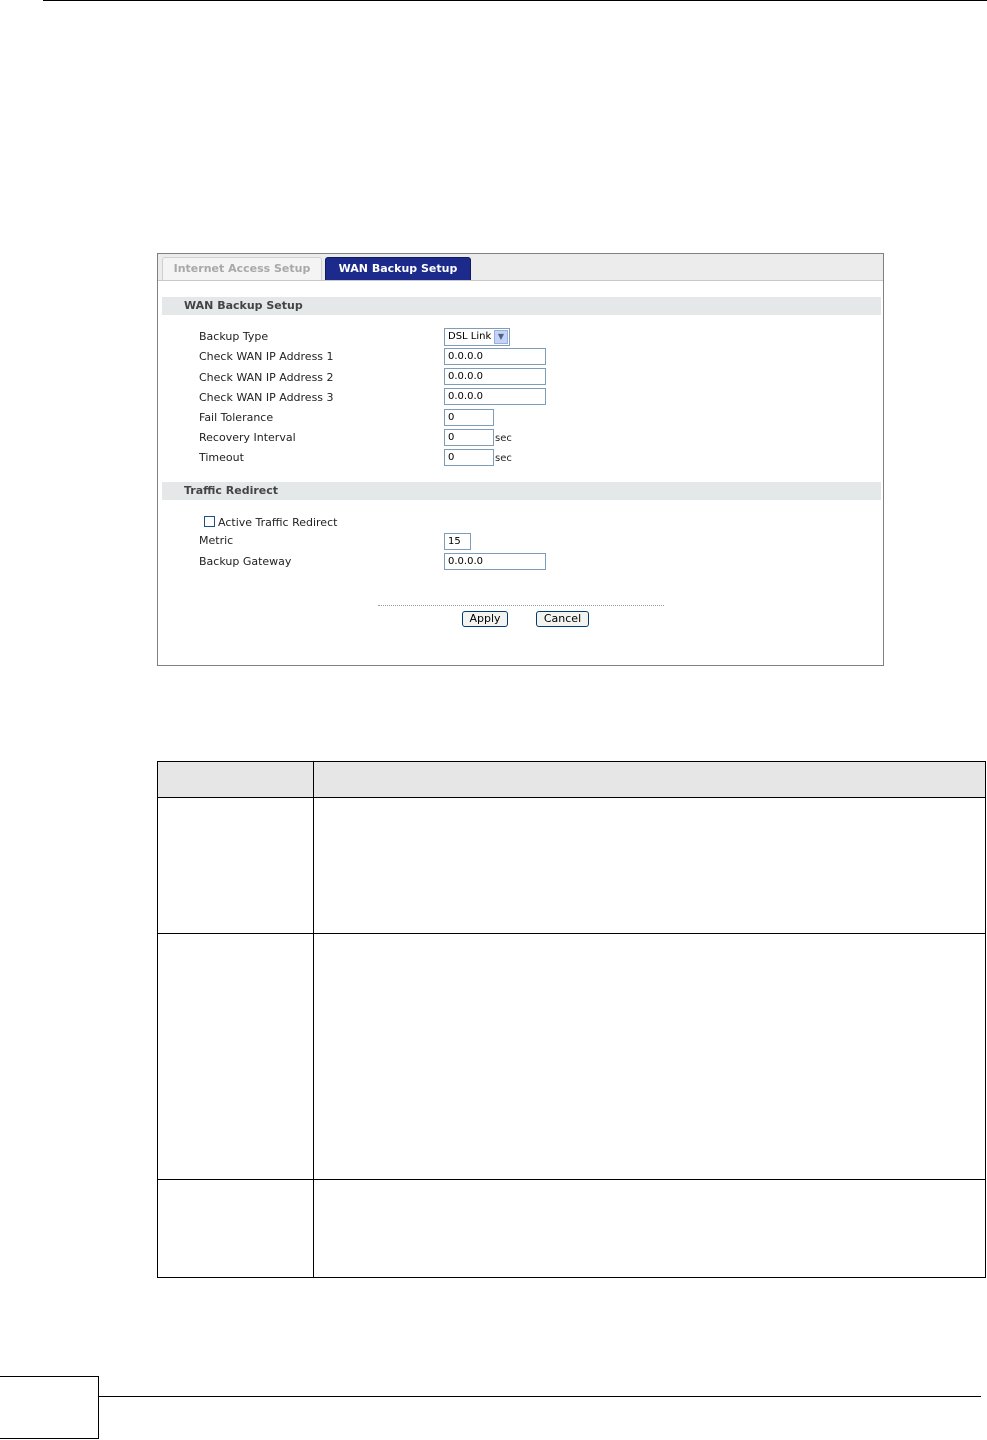  Describe the element at coordinates (216, 540) in the screenshot. I see `metric-label: Metric` at that location.